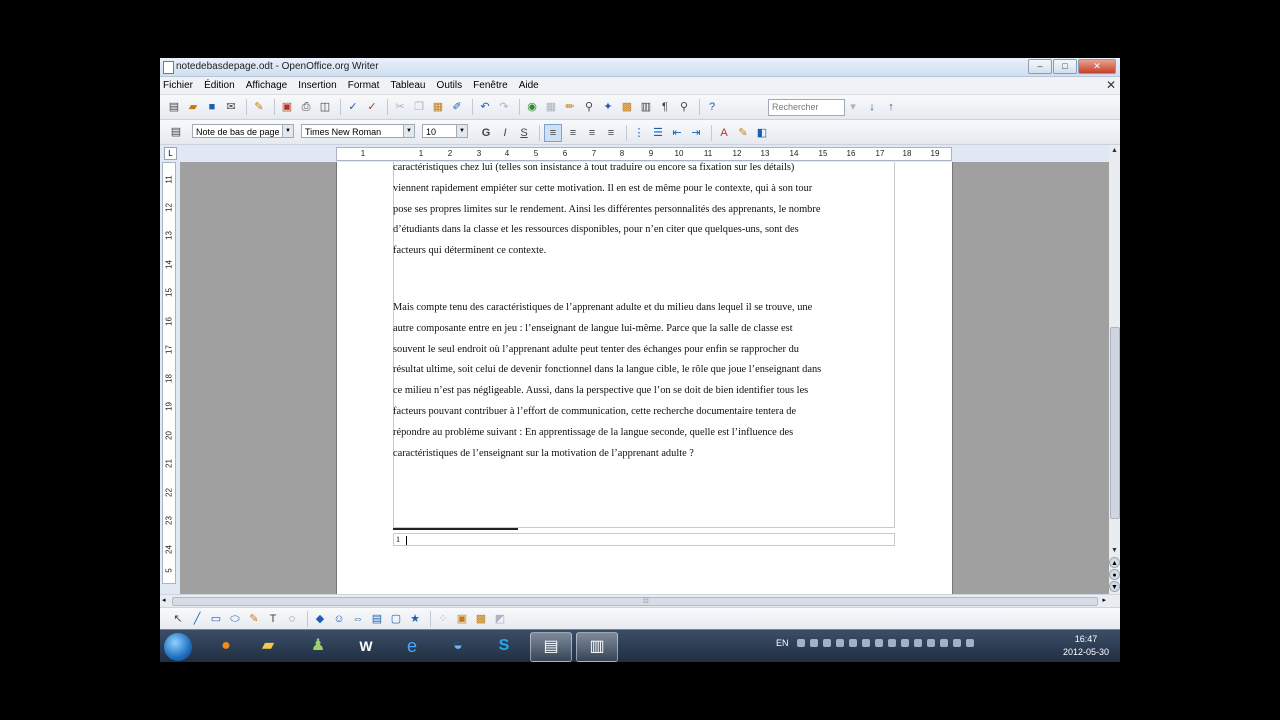 This screenshot has width=1280, height=720. Describe the element at coordinates (762, 133) in the screenshot. I see `background-color-icon: ◧` at that location.